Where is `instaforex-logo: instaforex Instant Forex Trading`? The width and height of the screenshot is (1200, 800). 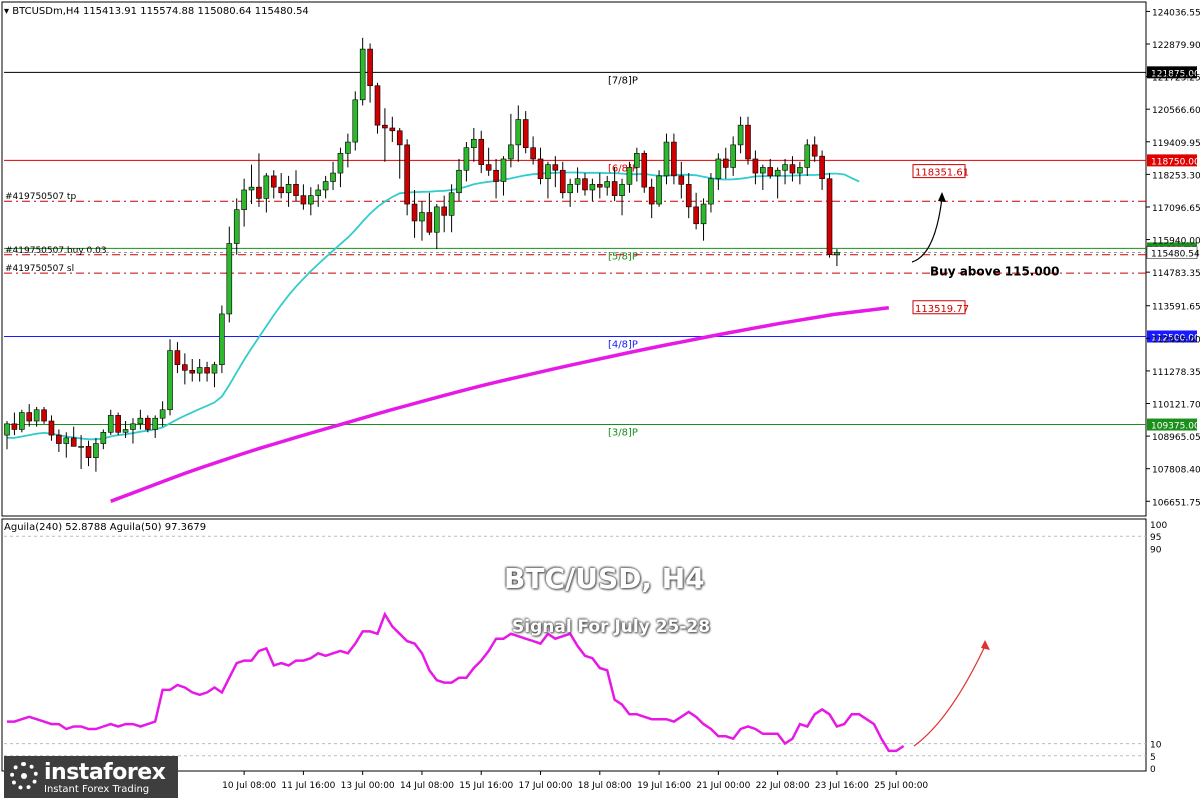
instaforex-logo: instaforex Instant Forex Trading is located at coordinates (91, 777).